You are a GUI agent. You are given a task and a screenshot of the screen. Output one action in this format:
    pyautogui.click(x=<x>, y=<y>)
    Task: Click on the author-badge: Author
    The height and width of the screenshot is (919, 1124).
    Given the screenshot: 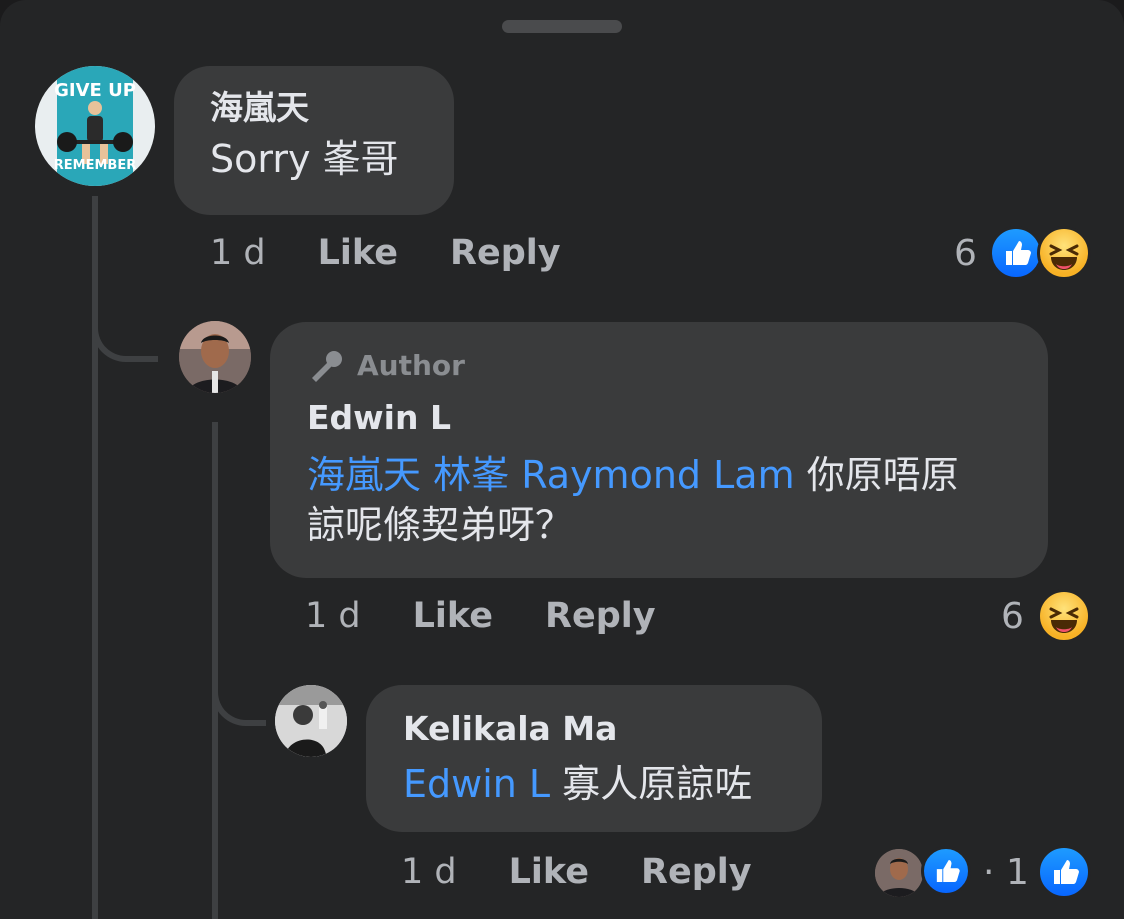 What is the action you would take?
    pyautogui.click(x=677, y=366)
    